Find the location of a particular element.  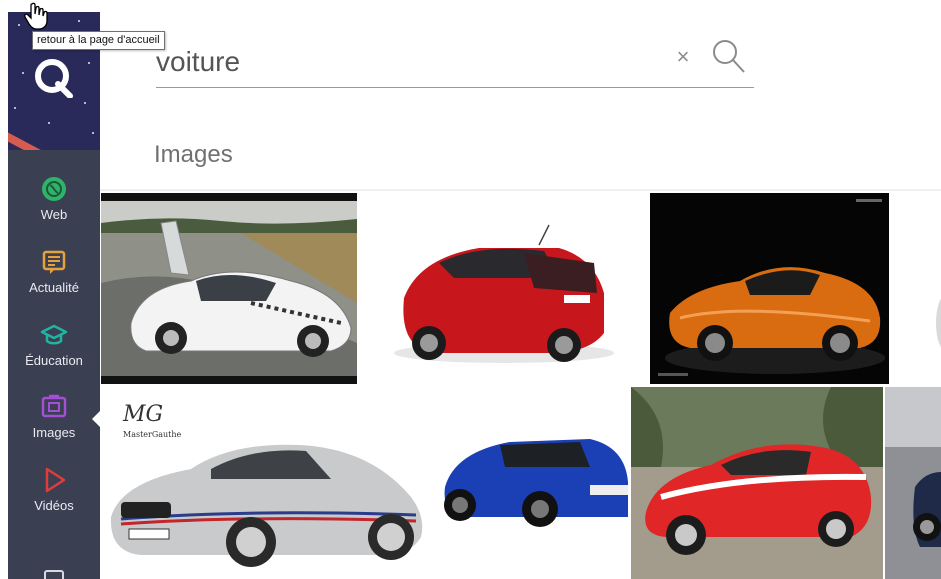

red-peugeot-icon is located at coordinates (503, 288).